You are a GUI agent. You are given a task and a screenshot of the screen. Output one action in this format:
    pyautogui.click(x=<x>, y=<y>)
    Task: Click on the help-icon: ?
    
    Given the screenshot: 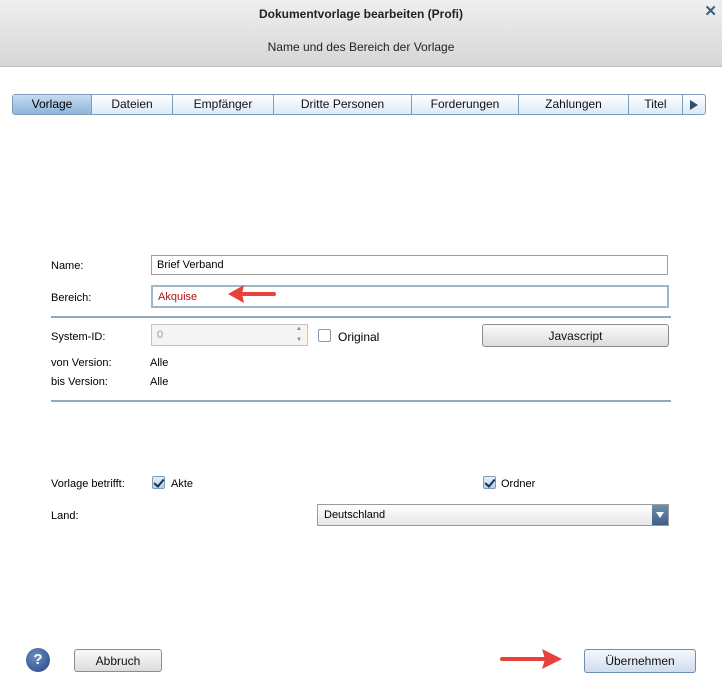 What is the action you would take?
    pyautogui.click(x=38, y=660)
    